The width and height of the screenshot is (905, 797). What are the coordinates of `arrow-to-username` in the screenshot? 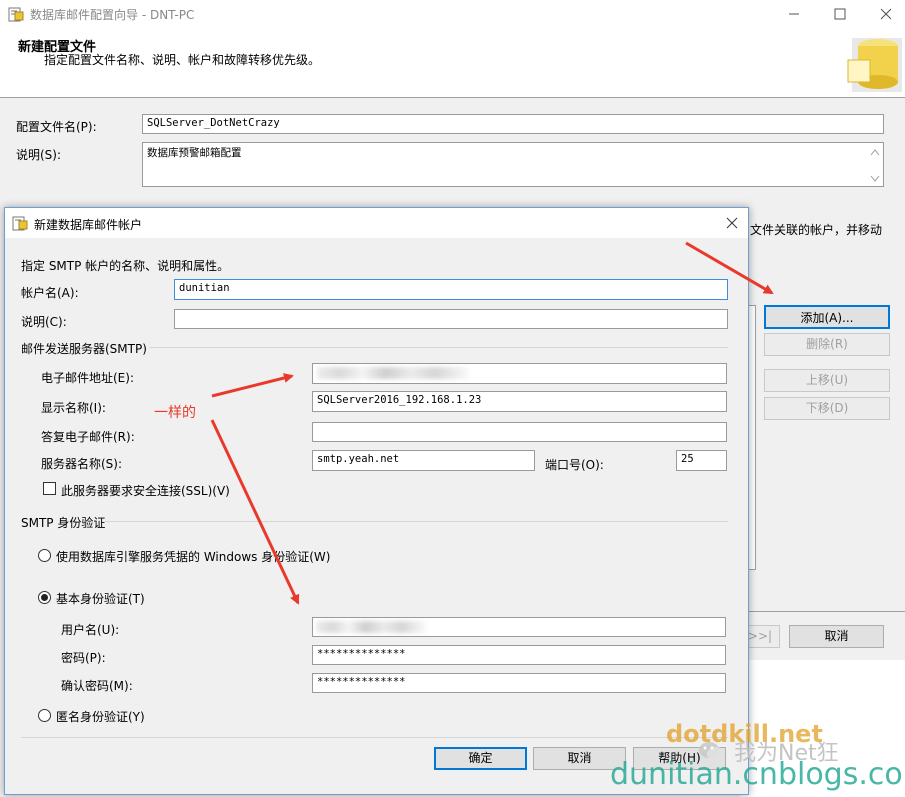 It's located at (255, 512).